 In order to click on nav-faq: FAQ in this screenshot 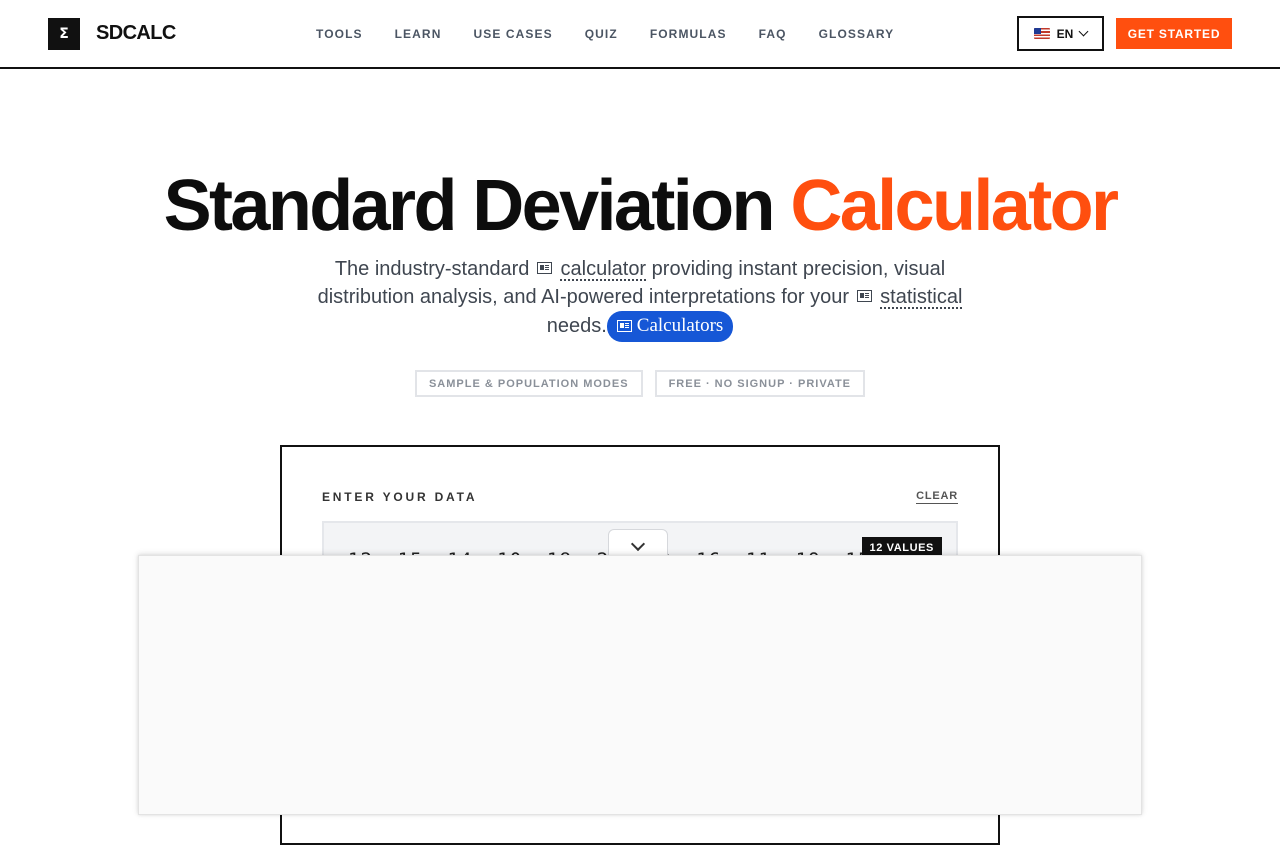, I will do `click(773, 34)`.